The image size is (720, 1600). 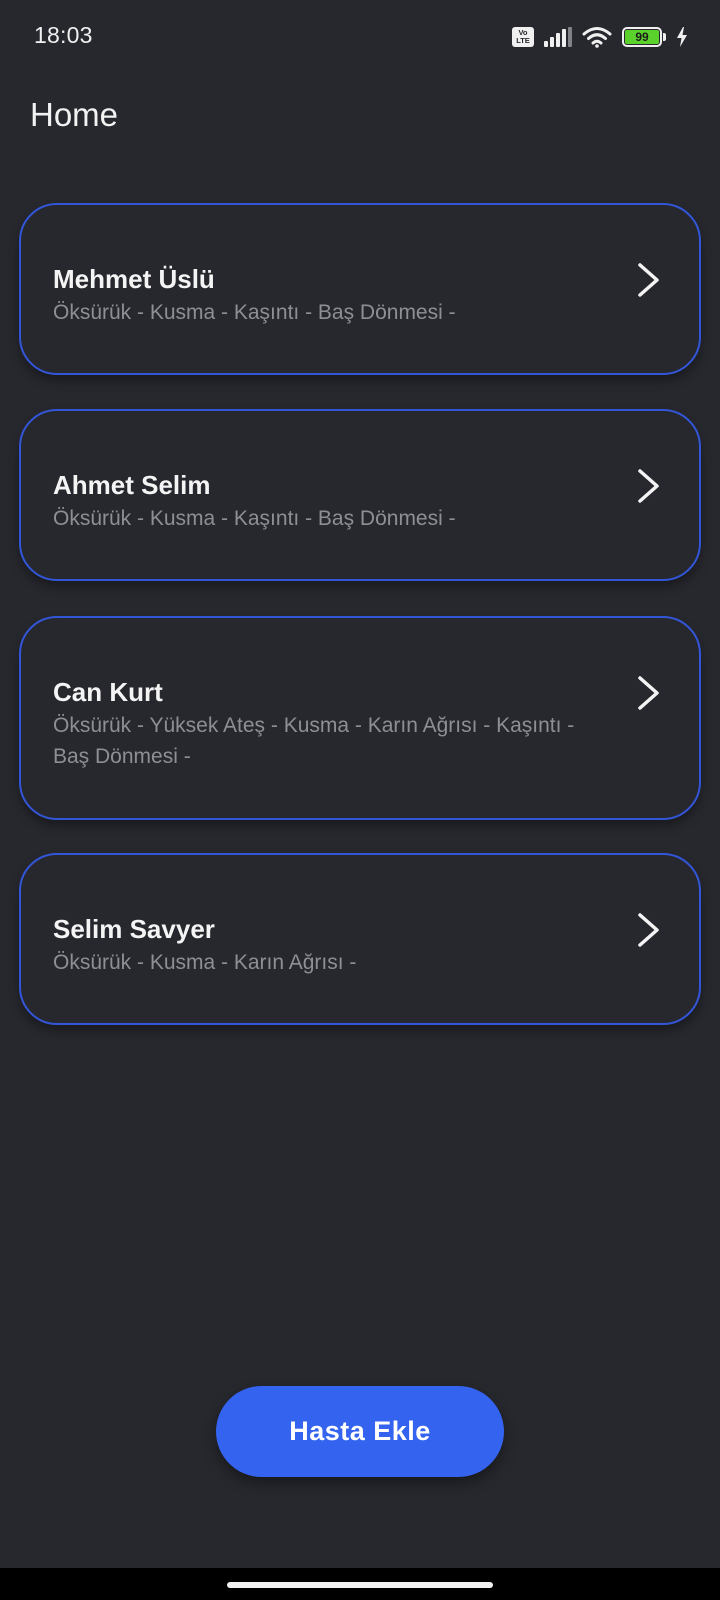 What do you see at coordinates (134, 279) in the screenshot?
I see `patient-name: Mehmet Üslü` at bounding box center [134, 279].